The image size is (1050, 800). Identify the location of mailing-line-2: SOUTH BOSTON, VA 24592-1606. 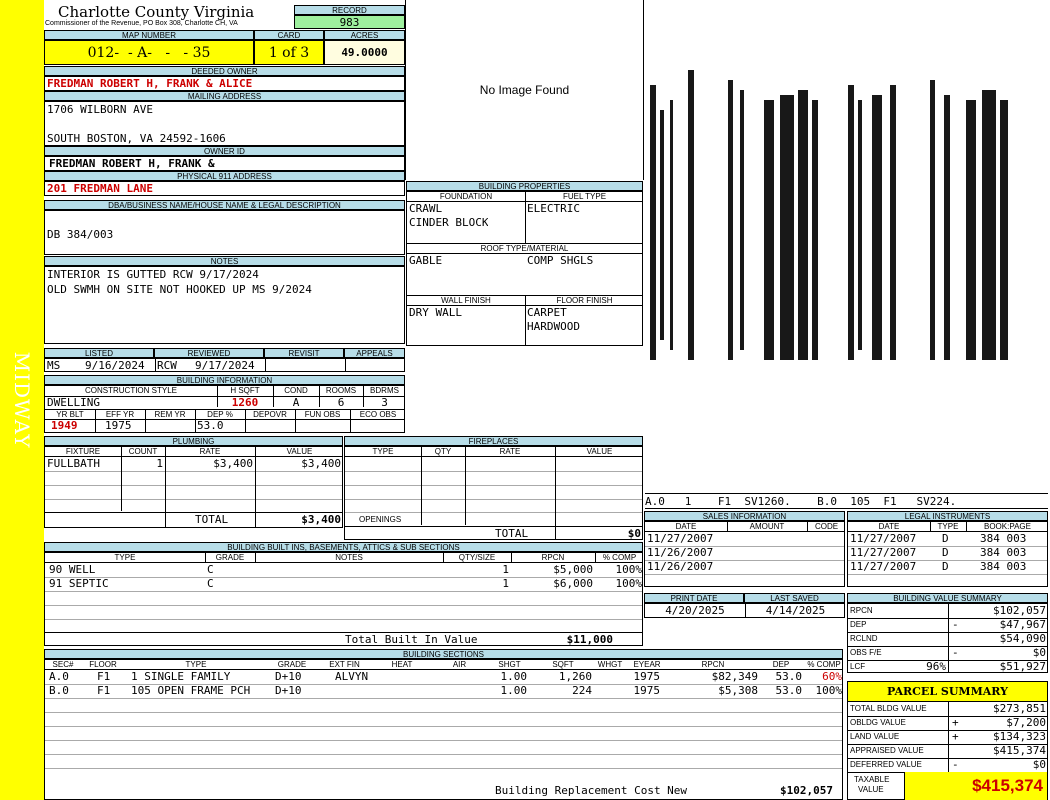
(136, 138).